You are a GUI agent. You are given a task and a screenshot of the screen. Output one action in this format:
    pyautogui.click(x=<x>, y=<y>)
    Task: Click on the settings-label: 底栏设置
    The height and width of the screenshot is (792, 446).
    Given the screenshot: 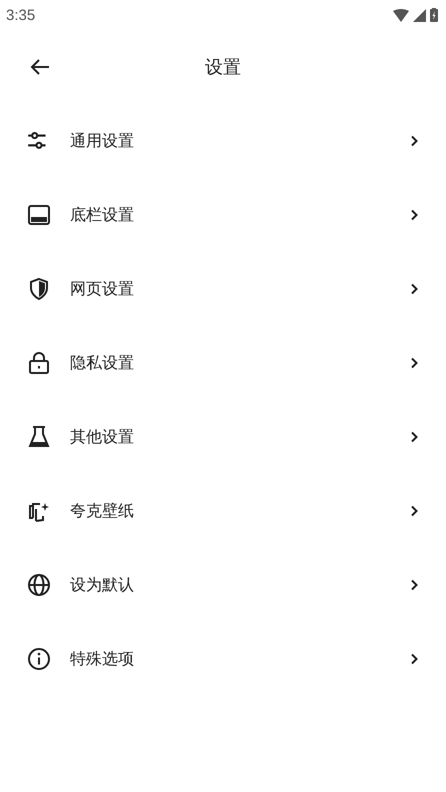 What is the action you would take?
    pyautogui.click(x=102, y=215)
    